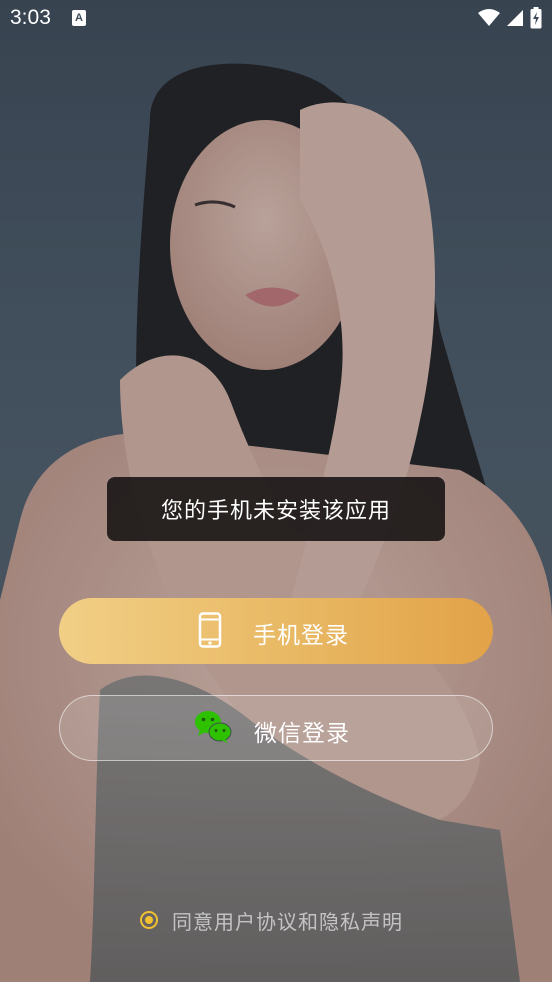  I want to click on status-time: 3:03, so click(30, 17).